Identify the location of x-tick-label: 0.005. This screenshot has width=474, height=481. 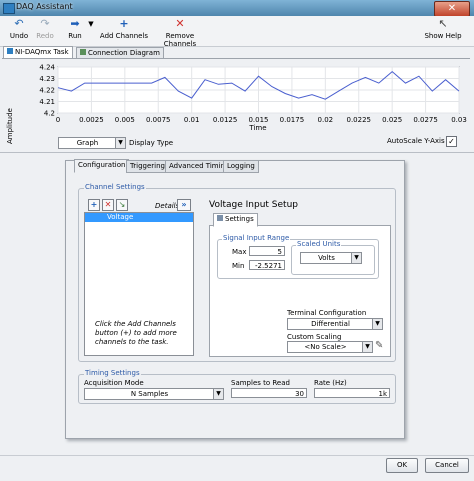
(125, 120).